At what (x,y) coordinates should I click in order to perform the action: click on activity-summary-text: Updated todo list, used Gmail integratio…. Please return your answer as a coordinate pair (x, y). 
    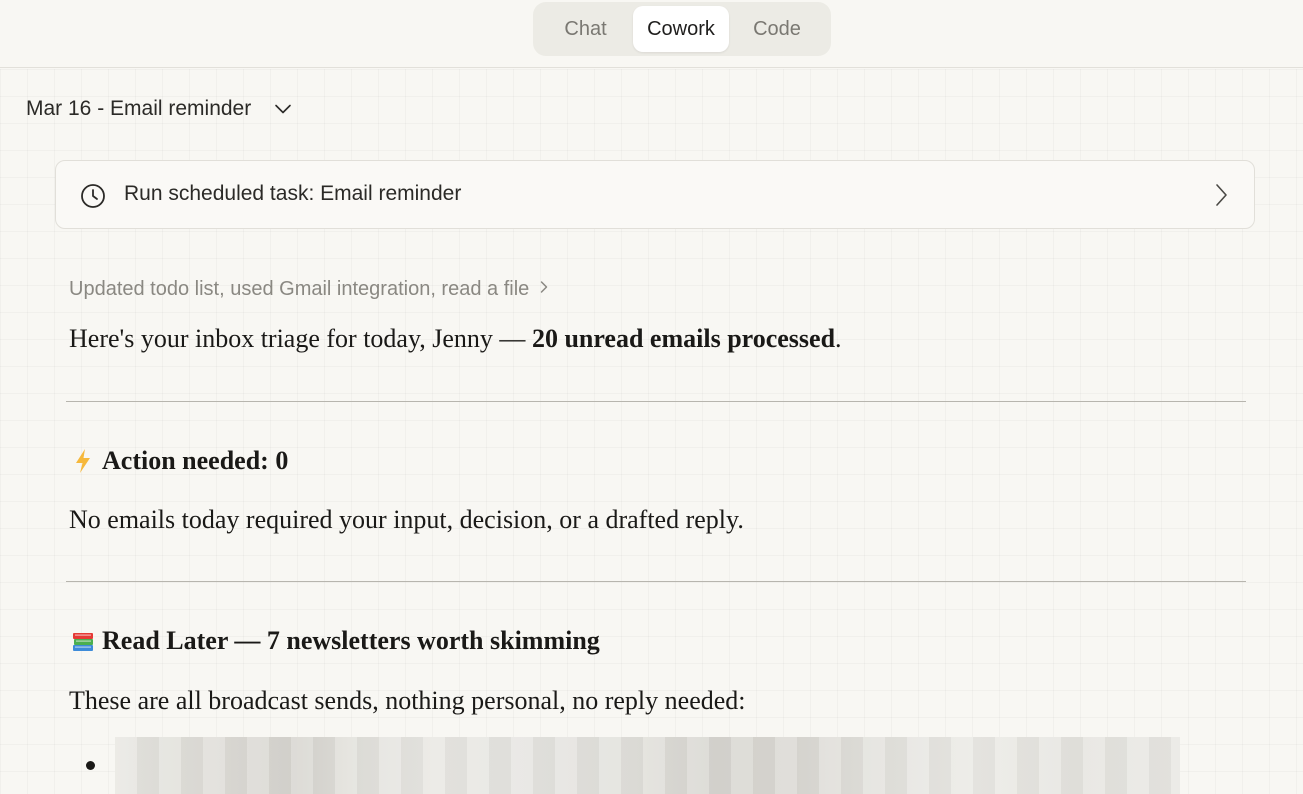
    Looking at the image, I should click on (299, 288).